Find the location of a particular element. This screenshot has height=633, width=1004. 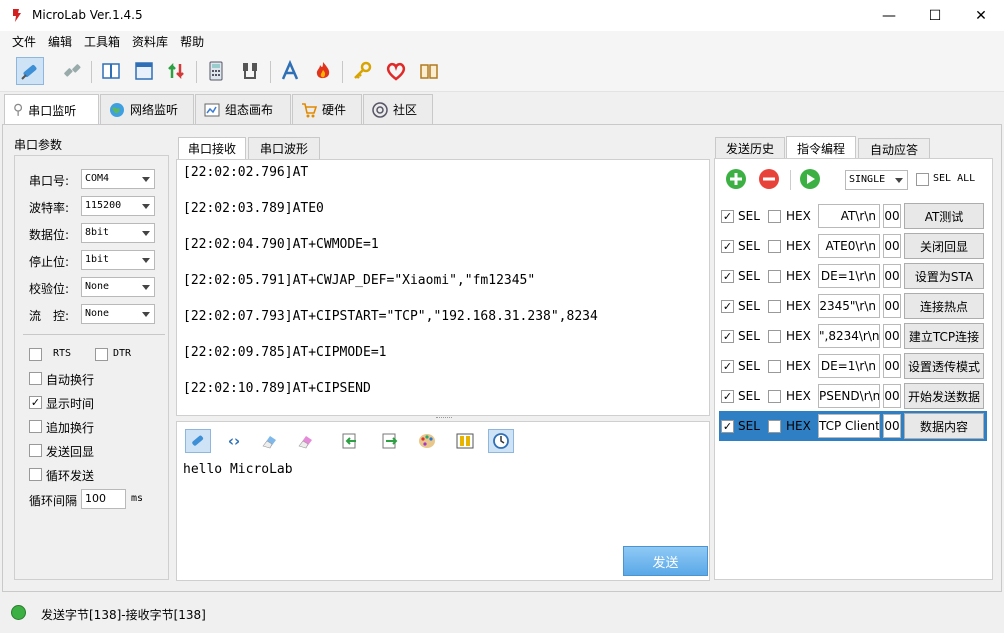

tab-network-monitor: 网络监听 is located at coordinates (147, 109).